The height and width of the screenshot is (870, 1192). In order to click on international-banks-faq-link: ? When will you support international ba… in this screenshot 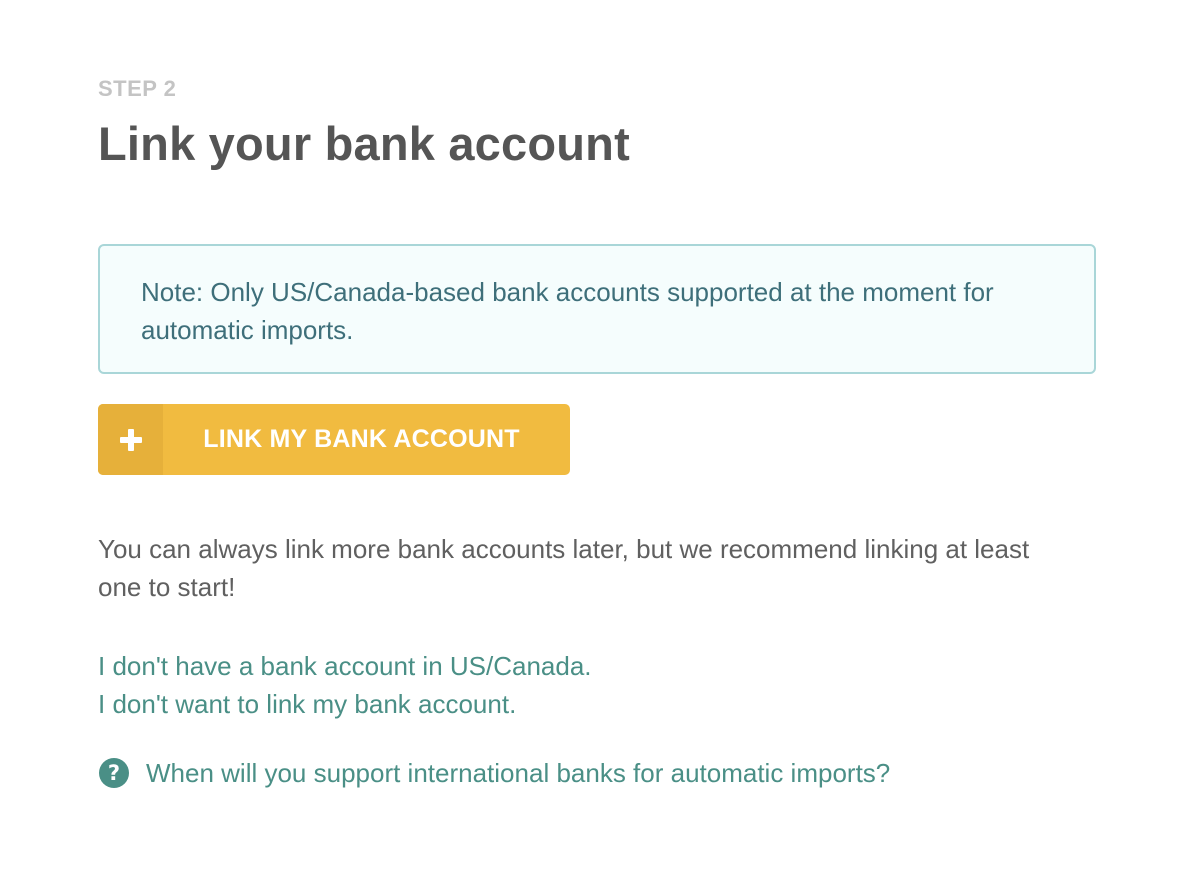, I will do `click(494, 773)`.